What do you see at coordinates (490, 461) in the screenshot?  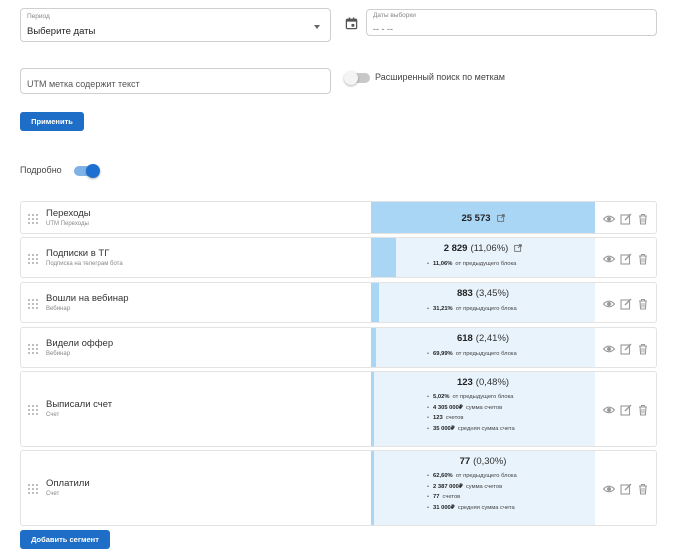 I see `segment-percent: (0,30%)` at bounding box center [490, 461].